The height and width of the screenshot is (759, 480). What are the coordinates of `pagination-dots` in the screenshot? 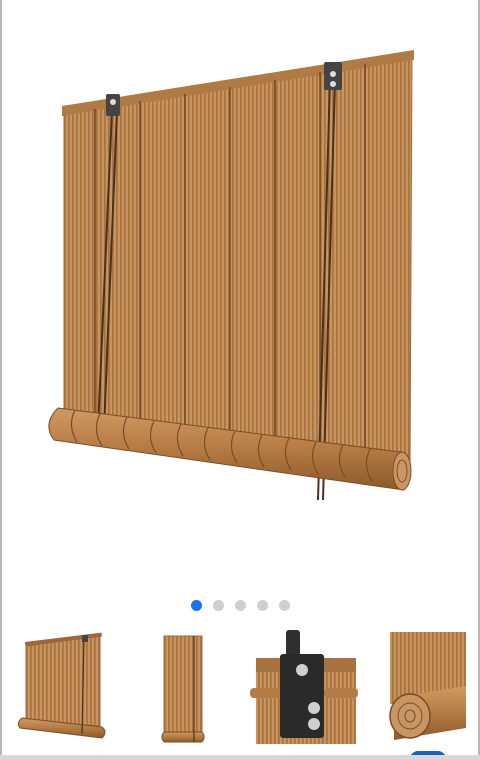 It's located at (240, 607).